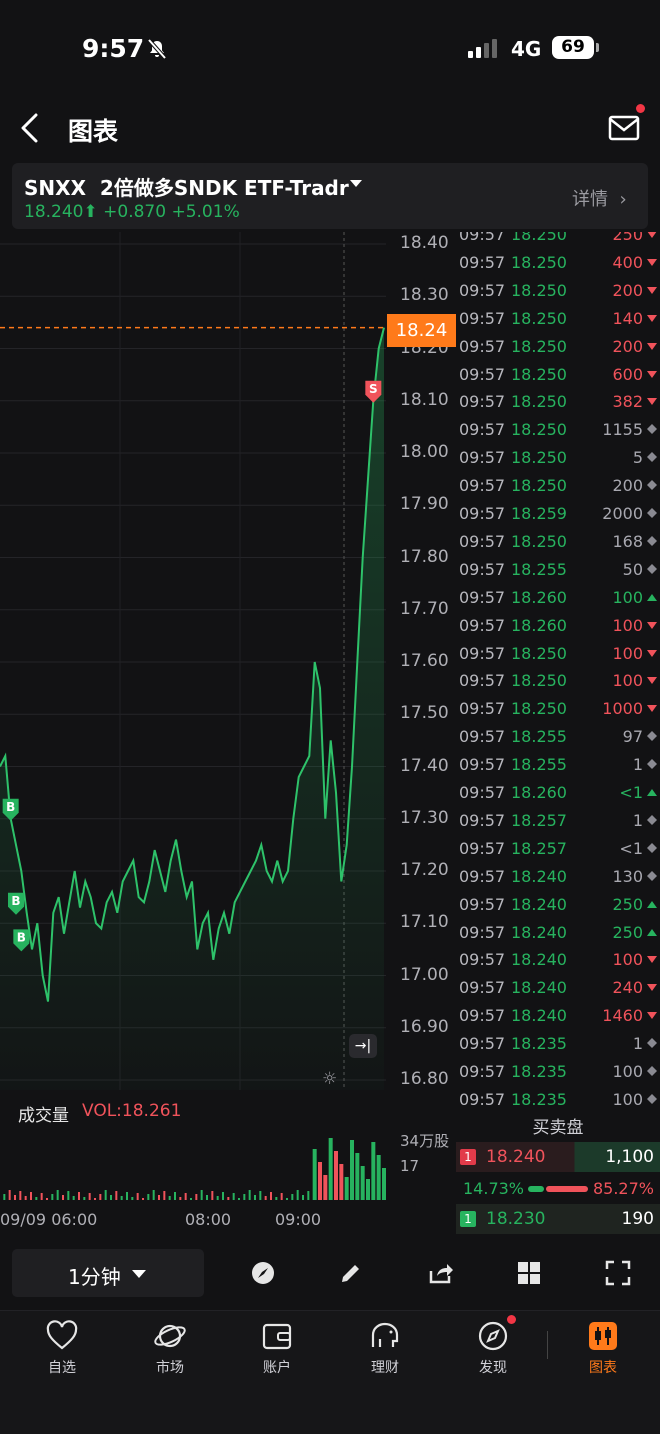 The height and width of the screenshot is (1434, 660). What do you see at coordinates (424, 243) in the screenshot?
I see `y-tick-label: 18.40` at bounding box center [424, 243].